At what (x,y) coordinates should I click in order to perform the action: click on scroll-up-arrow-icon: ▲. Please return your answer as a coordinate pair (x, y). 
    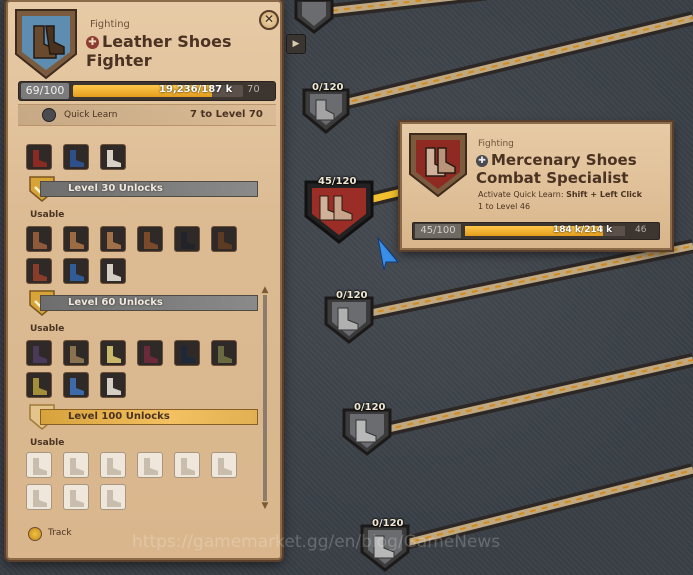
    Looking at the image, I should click on (265, 290).